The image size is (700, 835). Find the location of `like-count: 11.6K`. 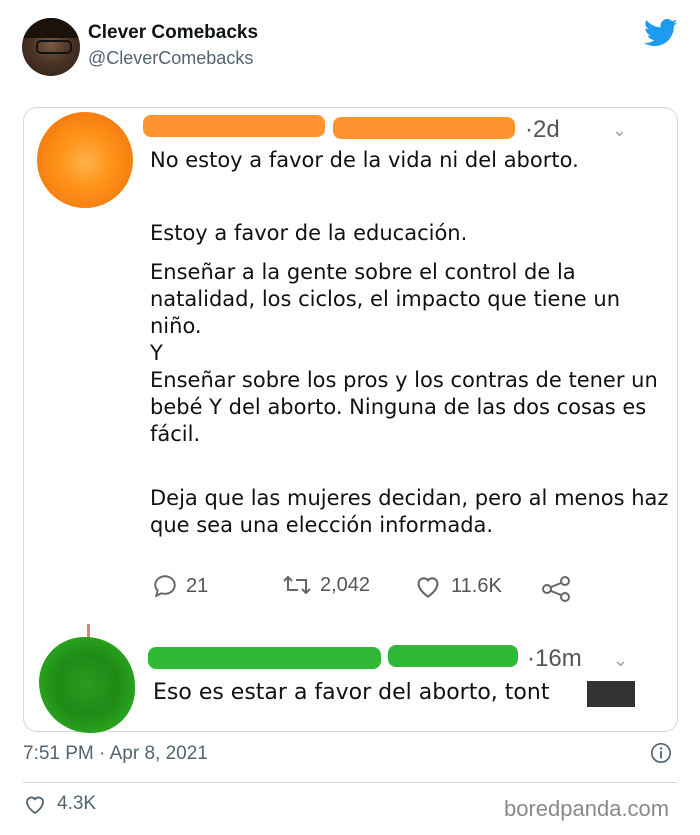

like-count: 11.6K is located at coordinates (476, 585).